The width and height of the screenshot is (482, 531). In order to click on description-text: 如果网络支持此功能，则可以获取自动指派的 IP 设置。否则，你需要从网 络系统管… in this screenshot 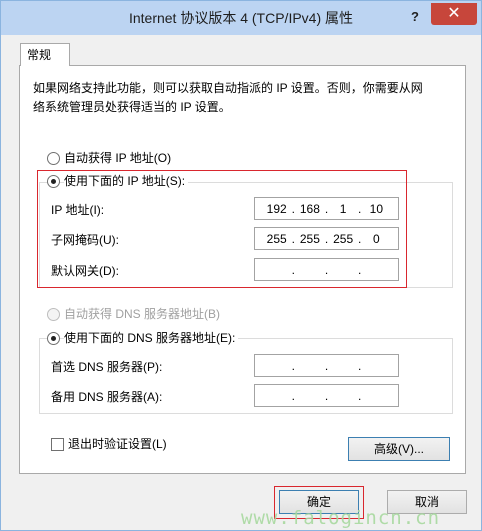, I will do `click(243, 98)`.